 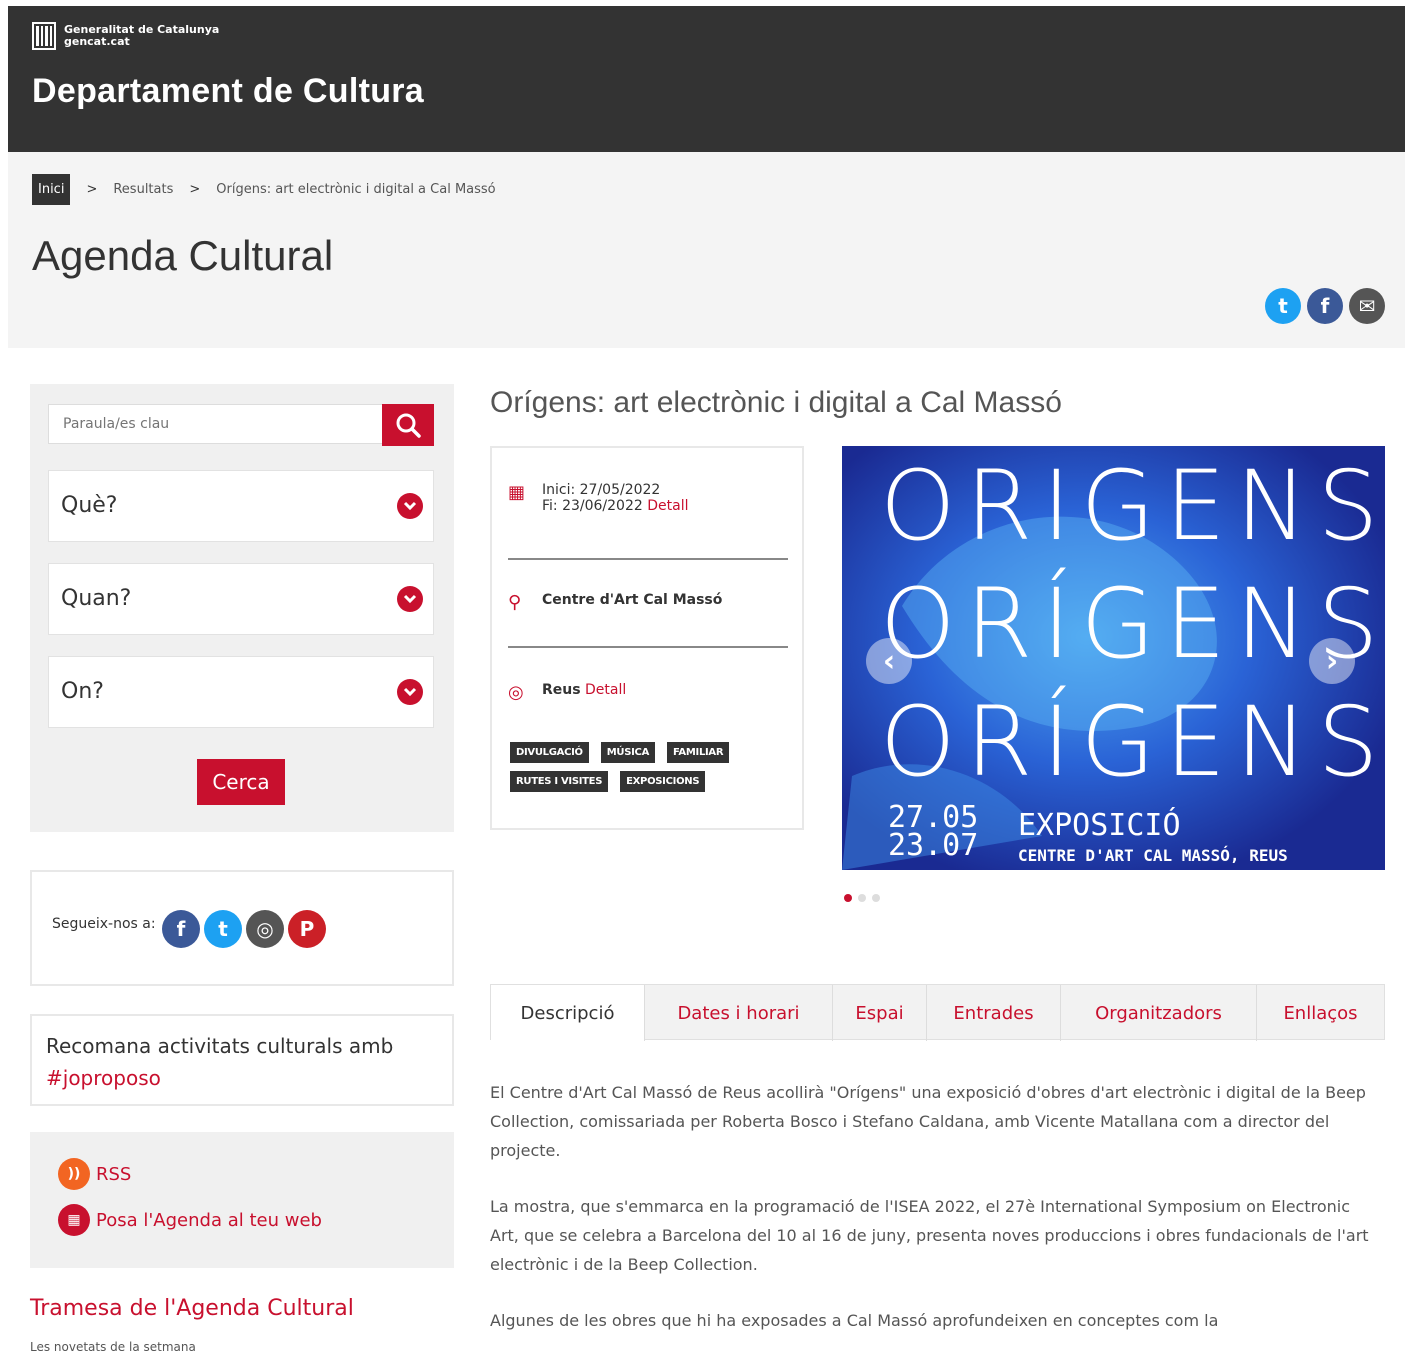 I want to click on tag: MÚSICA, so click(x=628, y=752).